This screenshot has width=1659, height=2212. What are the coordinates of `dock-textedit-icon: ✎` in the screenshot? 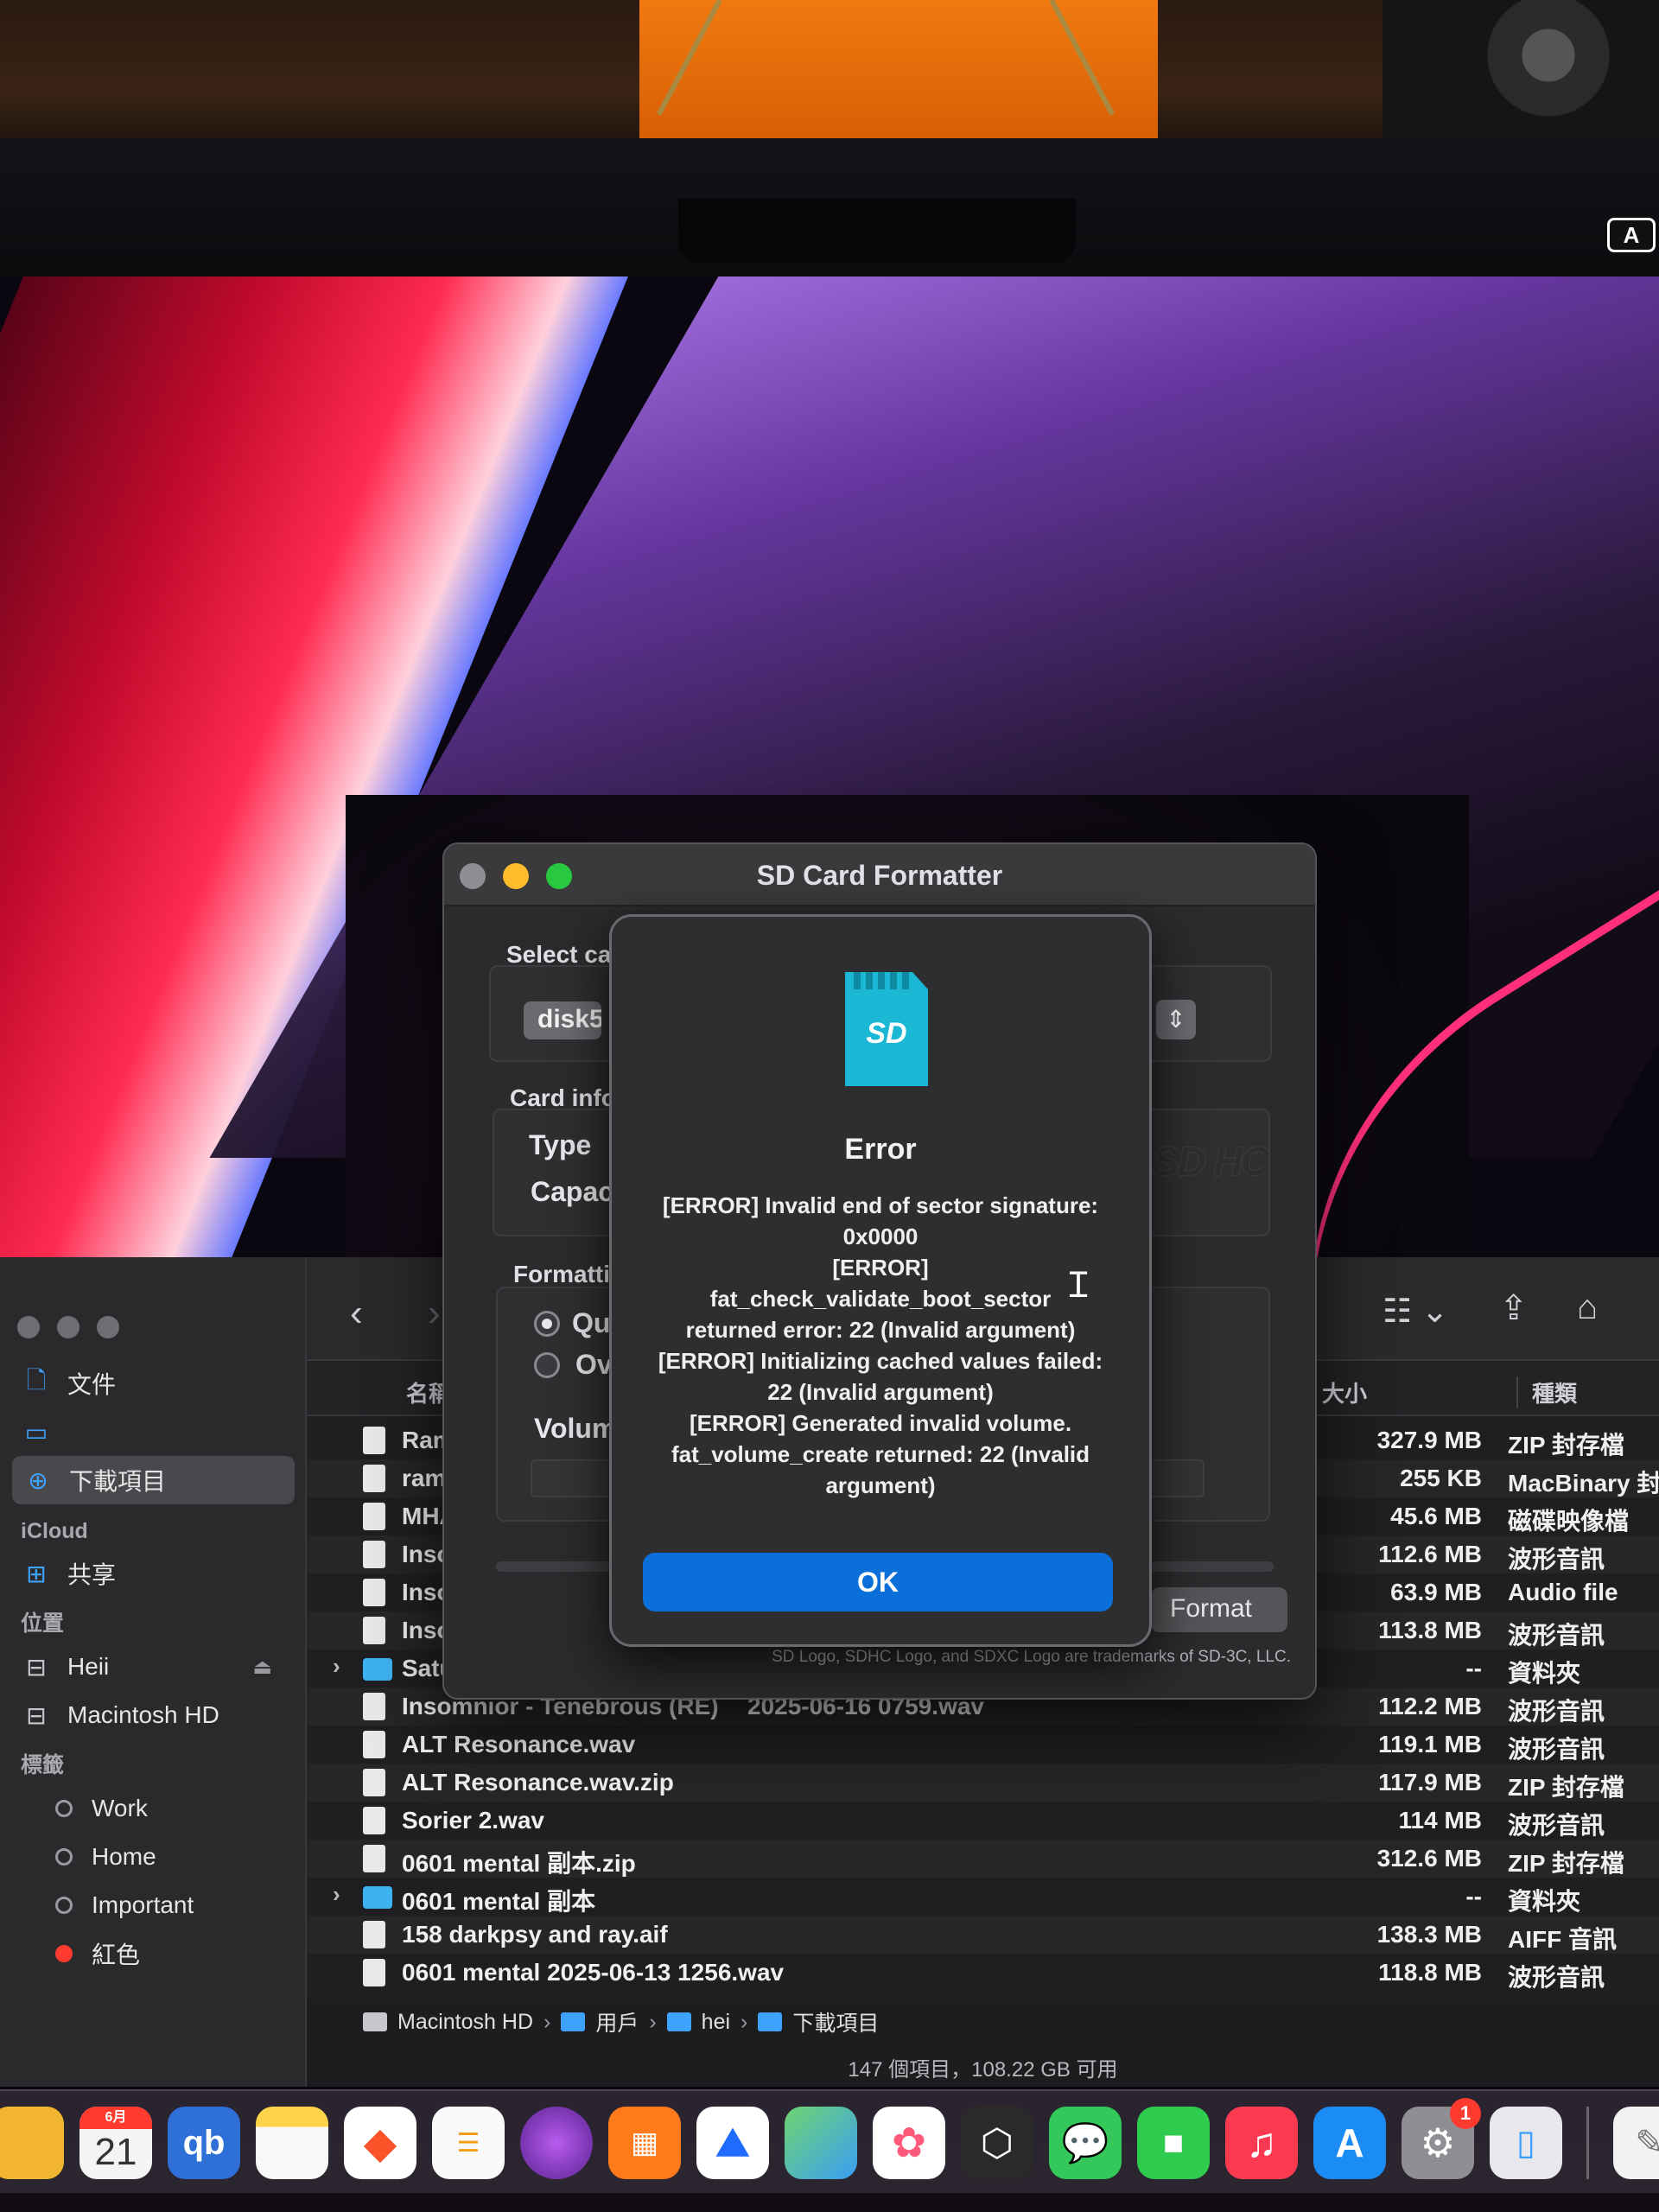 It's located at (1636, 2143).